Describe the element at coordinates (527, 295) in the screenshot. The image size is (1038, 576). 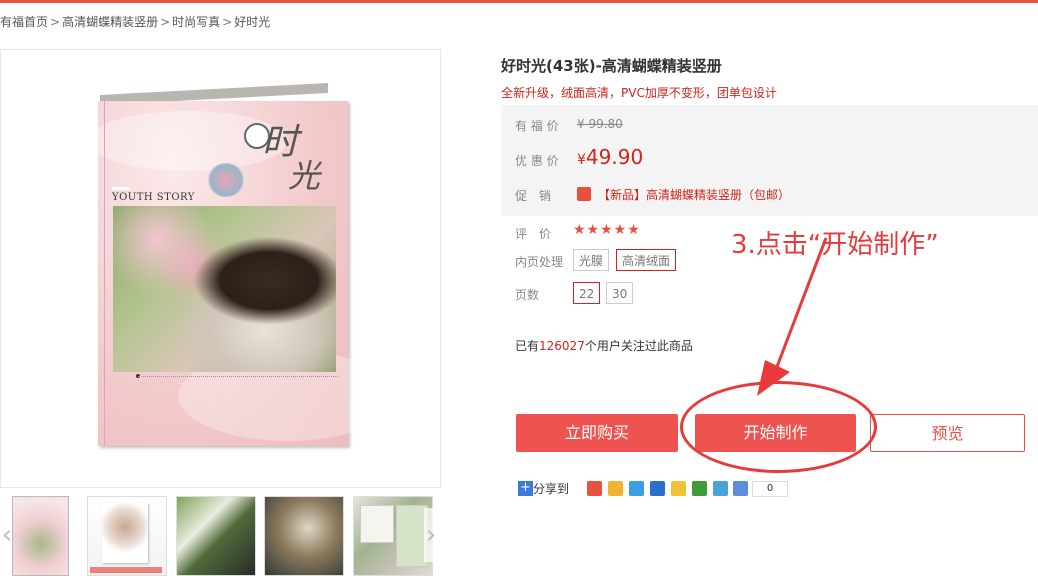
I see `pages-label: 页数` at that location.